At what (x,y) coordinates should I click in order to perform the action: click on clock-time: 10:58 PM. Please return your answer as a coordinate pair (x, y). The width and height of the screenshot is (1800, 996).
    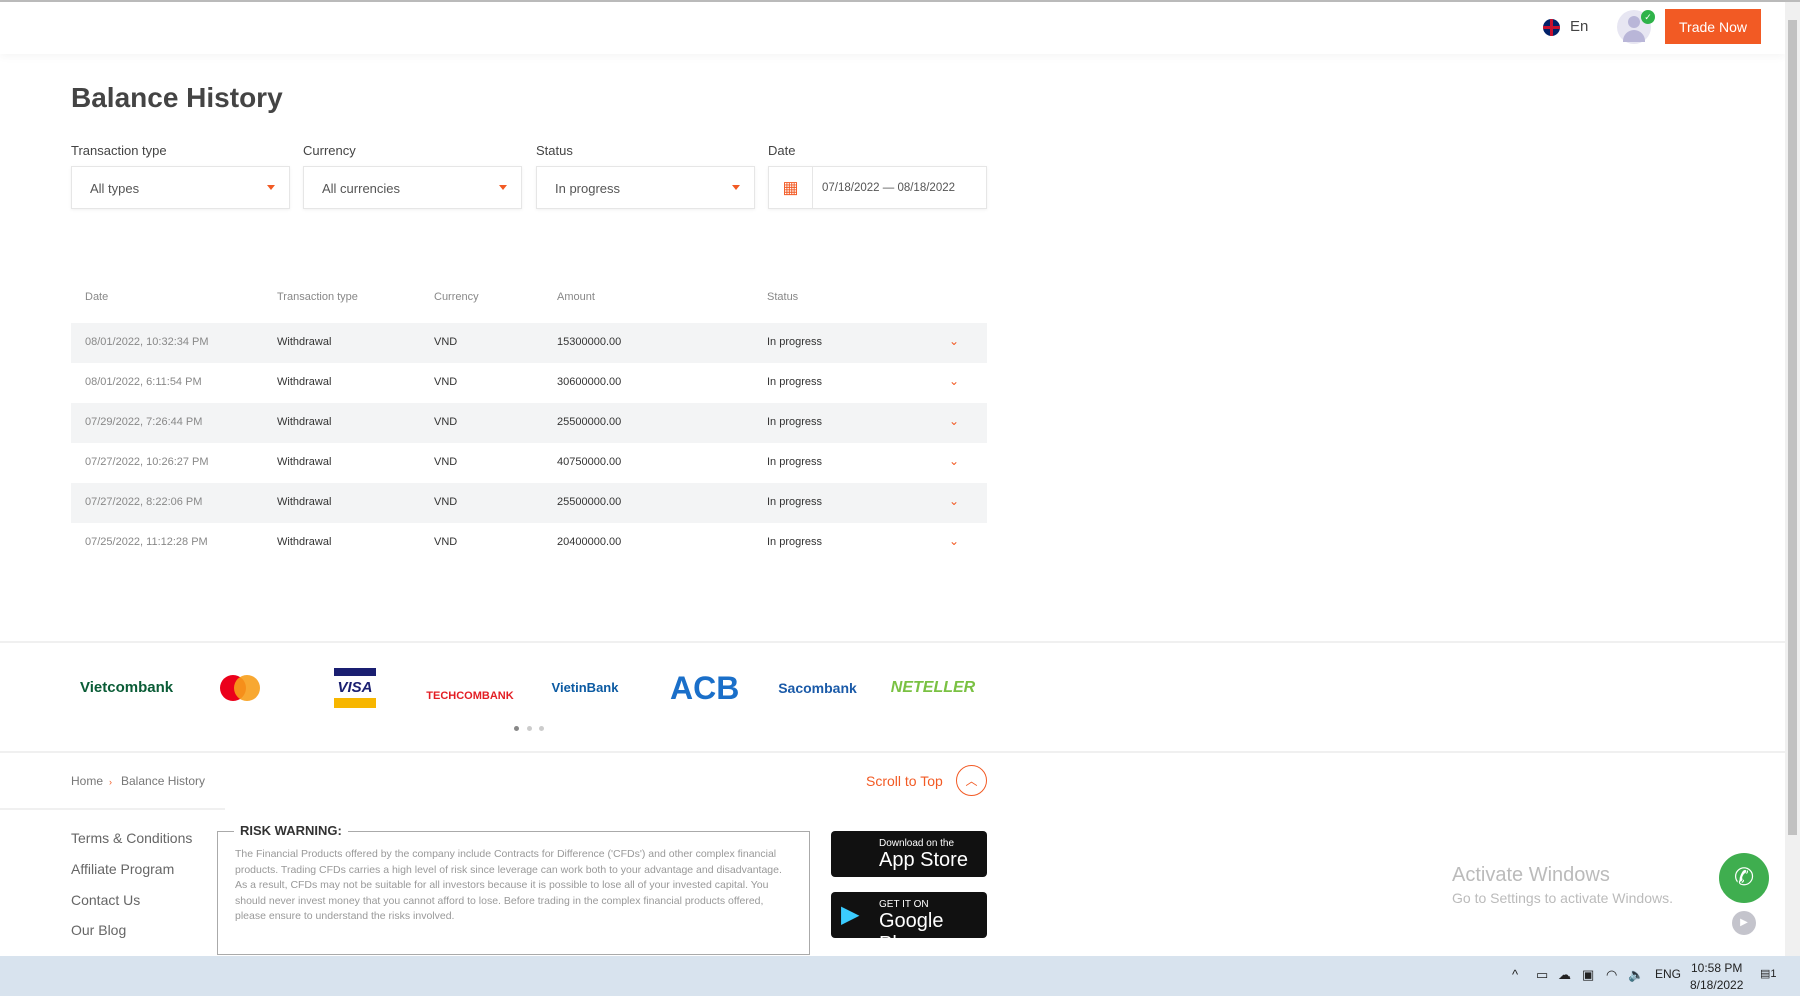
    Looking at the image, I should click on (1717, 968).